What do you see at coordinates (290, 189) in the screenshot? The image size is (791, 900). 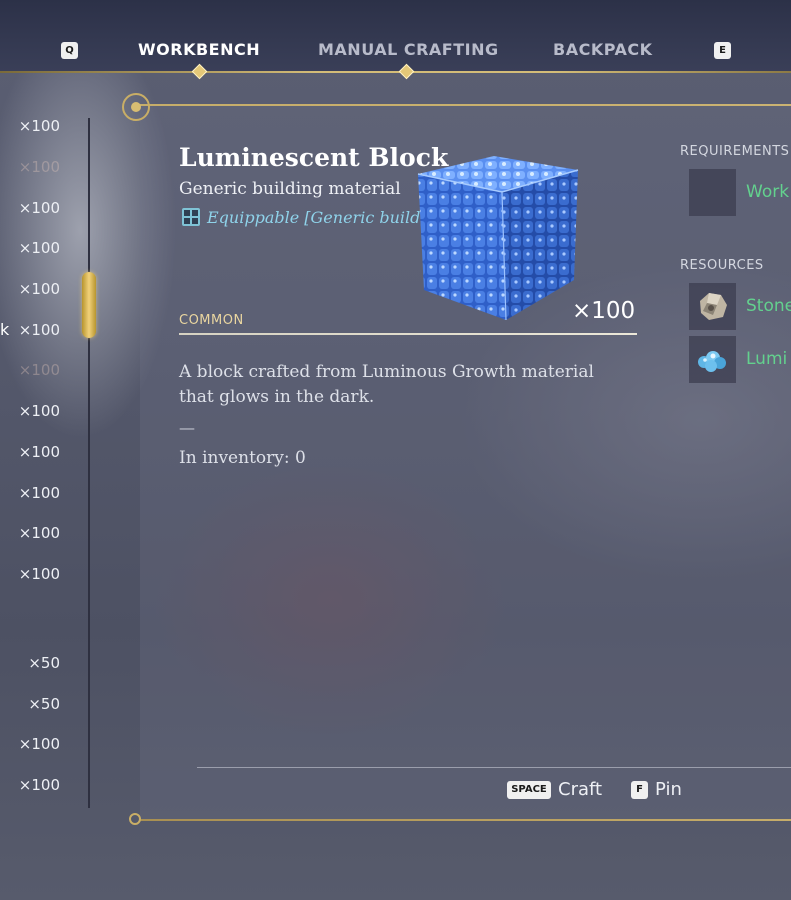 I see `item-subtitle: Generic building material` at bounding box center [290, 189].